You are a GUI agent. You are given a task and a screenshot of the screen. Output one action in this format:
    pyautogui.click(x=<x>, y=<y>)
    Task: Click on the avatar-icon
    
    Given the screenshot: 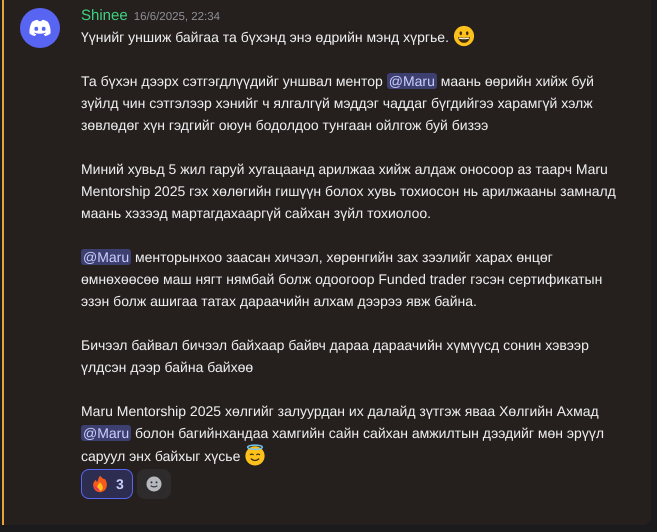 What is the action you would take?
    pyautogui.click(x=40, y=28)
    